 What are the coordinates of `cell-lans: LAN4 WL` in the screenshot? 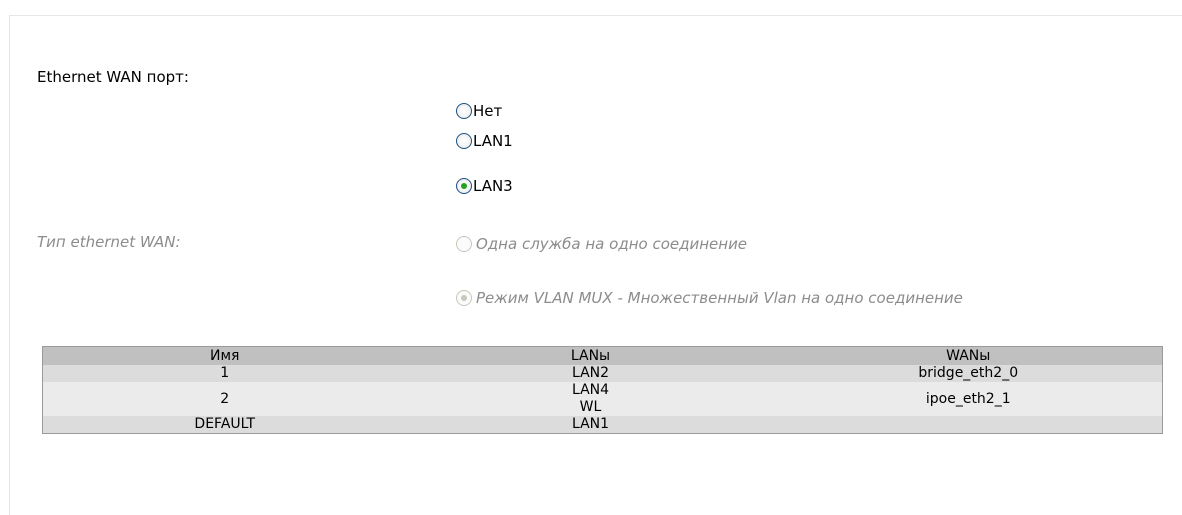 It's located at (590, 399).